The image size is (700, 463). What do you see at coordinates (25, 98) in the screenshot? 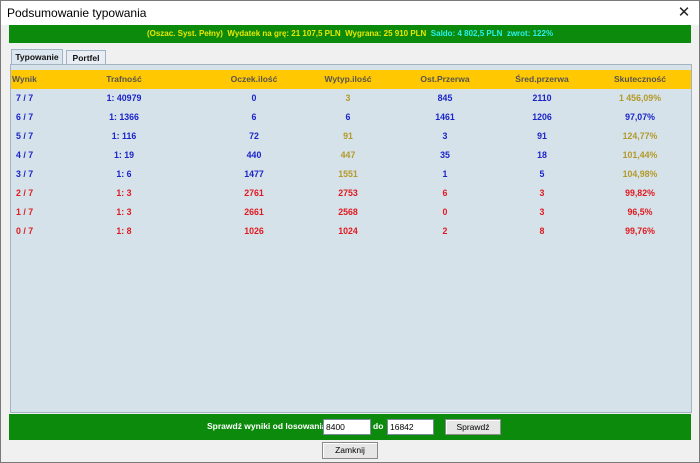
I see `cell-wynik: 7 / 7` at bounding box center [25, 98].